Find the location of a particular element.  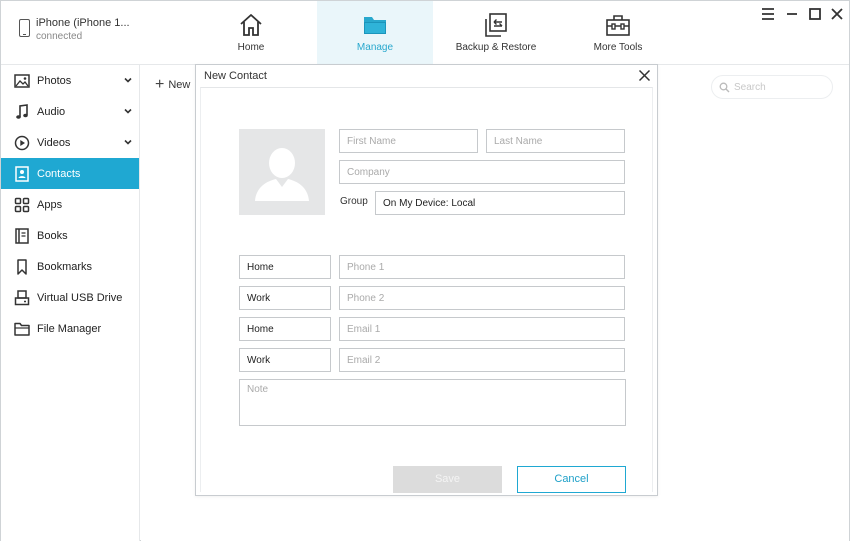

sidebar-item-photos: Photos is located at coordinates (70, 80).